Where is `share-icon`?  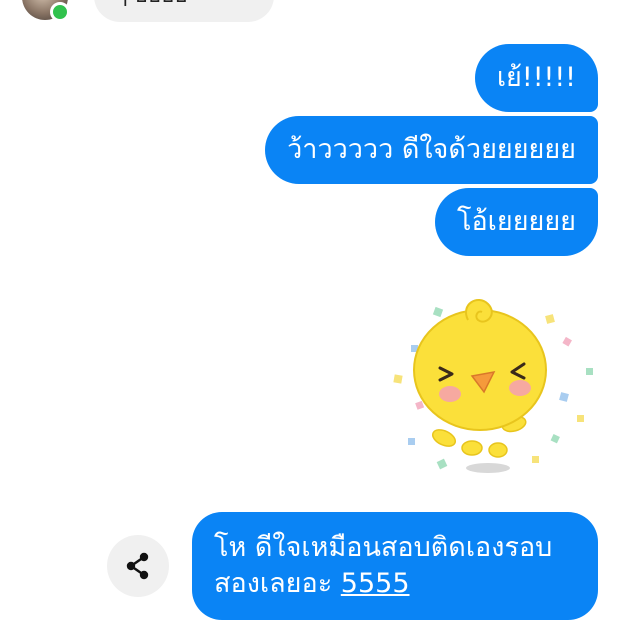
share-icon is located at coordinates (137, 566).